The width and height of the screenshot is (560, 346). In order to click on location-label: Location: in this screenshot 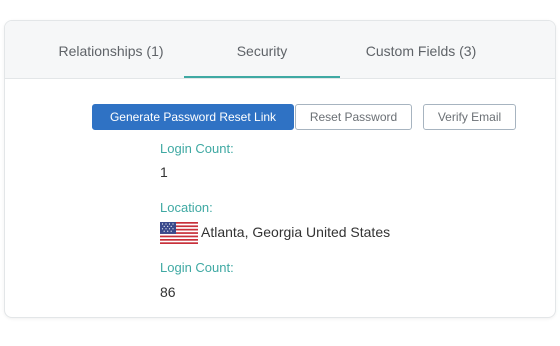, I will do `click(186, 207)`.